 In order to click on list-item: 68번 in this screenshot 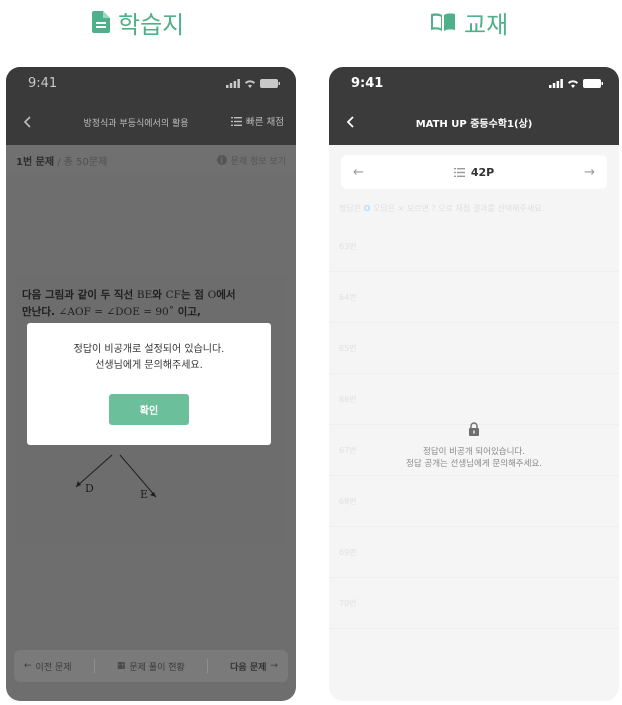, I will do `click(474, 501)`.